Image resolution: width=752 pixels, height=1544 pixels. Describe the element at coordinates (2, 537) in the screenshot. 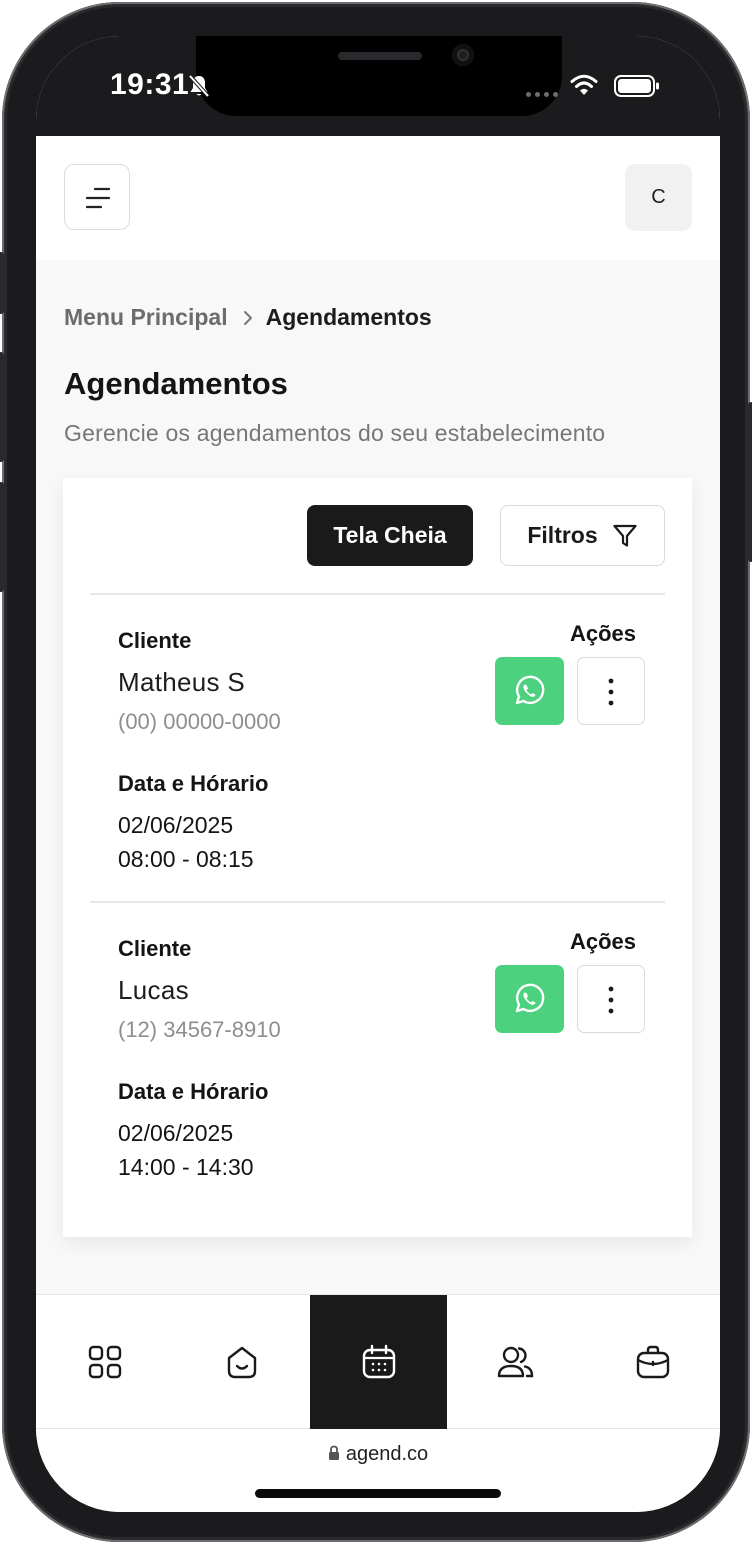

I see `volume-down-button` at that location.